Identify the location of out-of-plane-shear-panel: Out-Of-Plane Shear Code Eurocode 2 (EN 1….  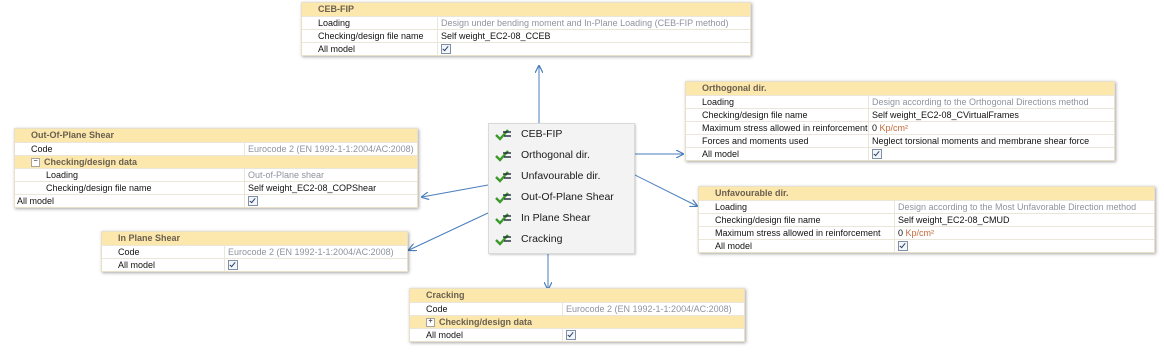
(216, 168).